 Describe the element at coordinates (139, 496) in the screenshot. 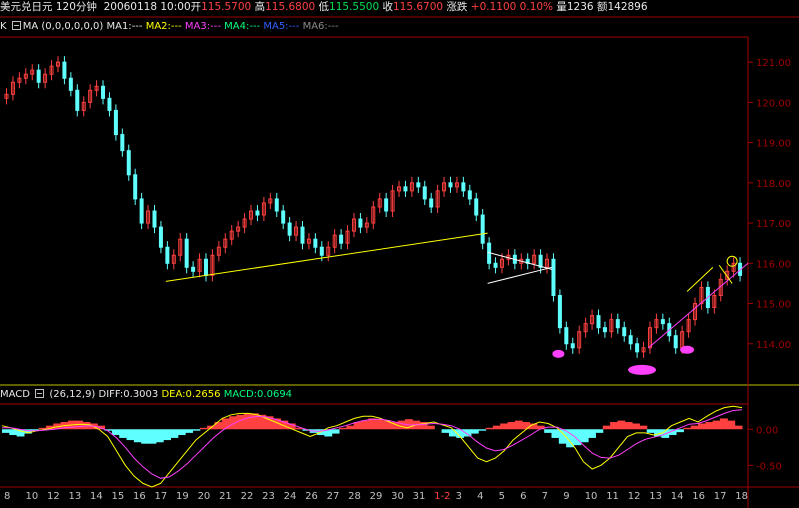

I see `x-tick-label: 16` at that location.